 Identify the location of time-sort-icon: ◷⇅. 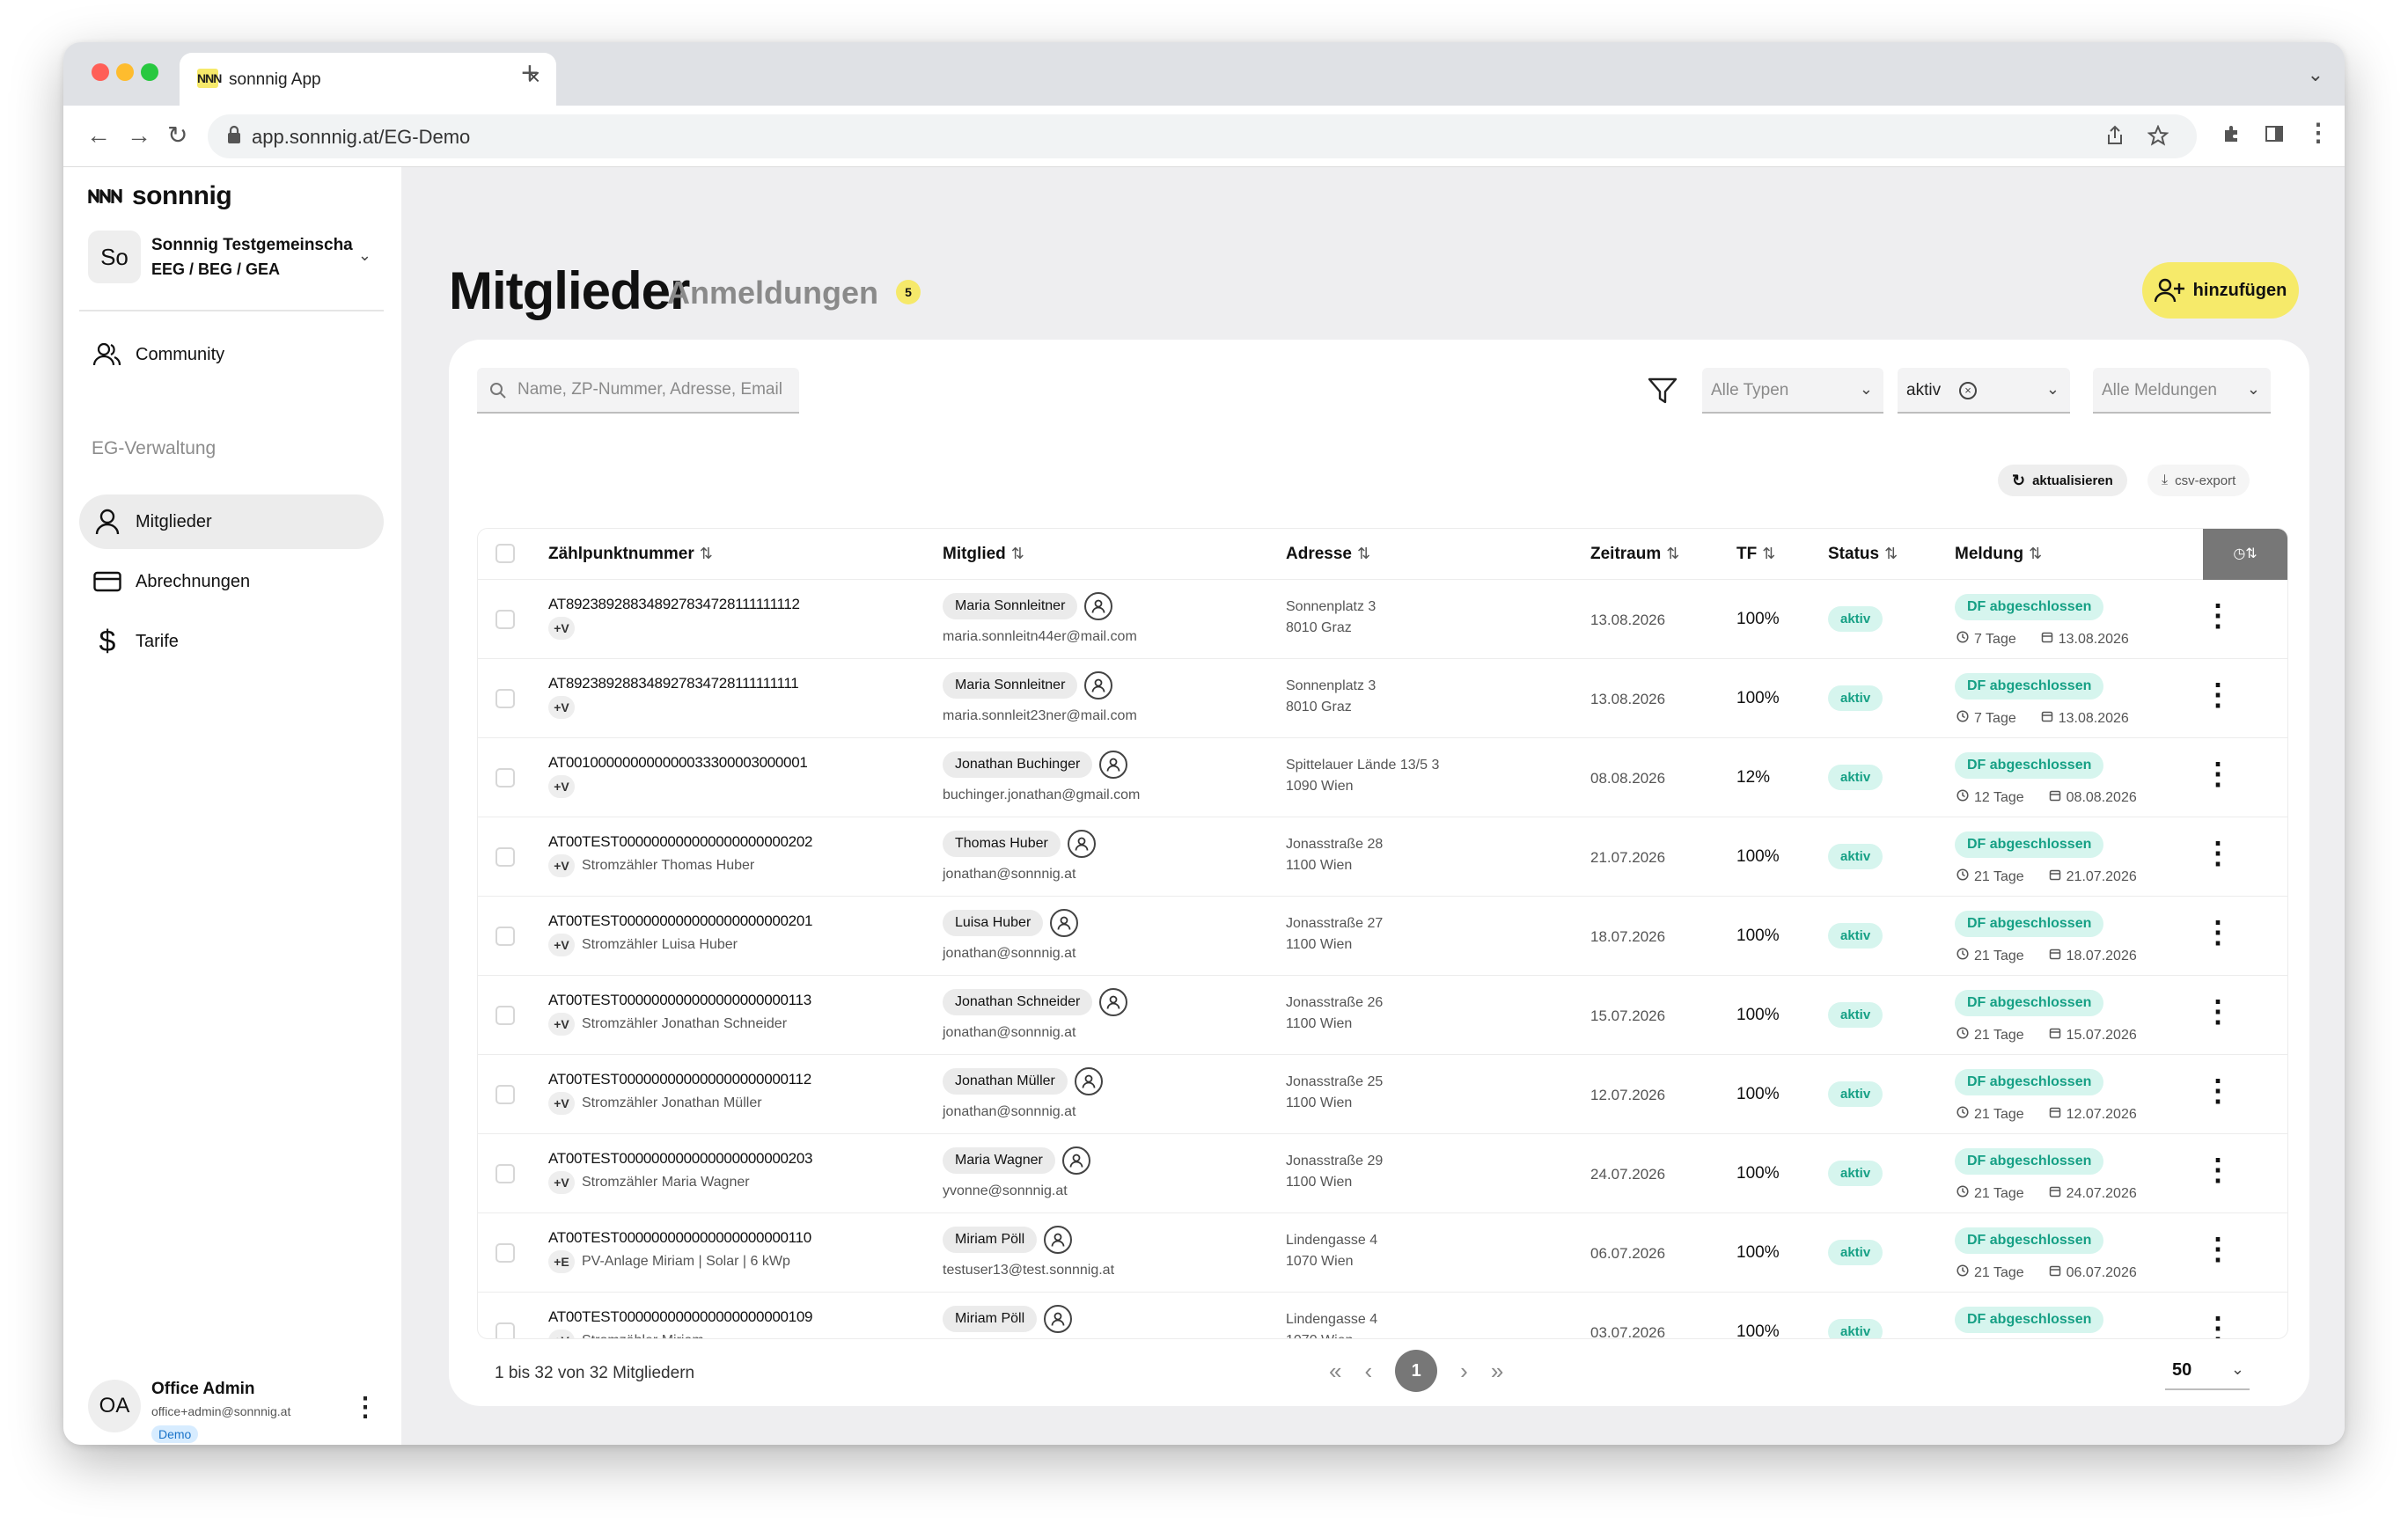
(2245, 554).